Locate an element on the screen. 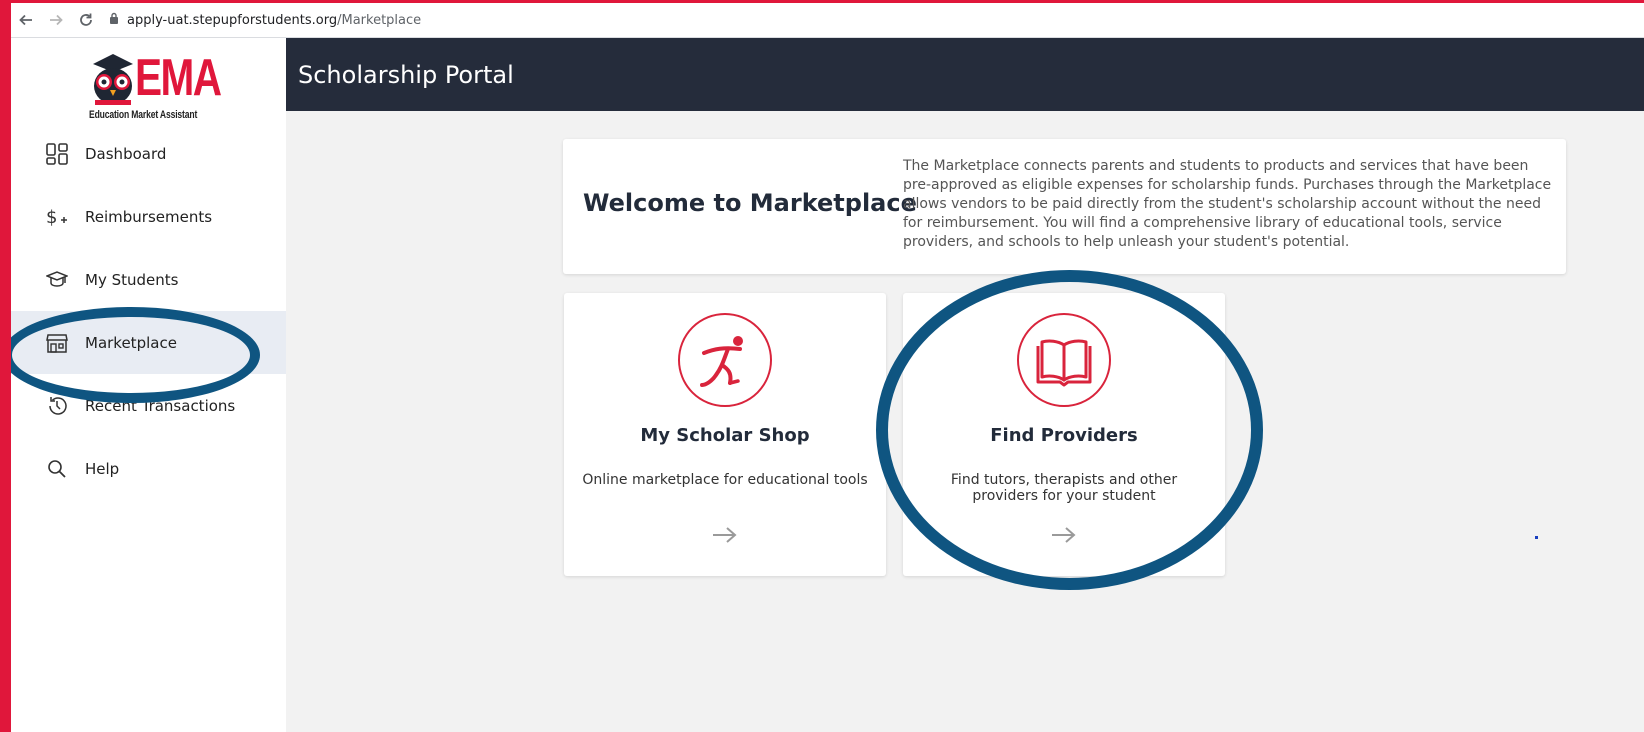 This screenshot has width=1644, height=732. dollar-plus-icon: $ is located at coordinates (57, 217).